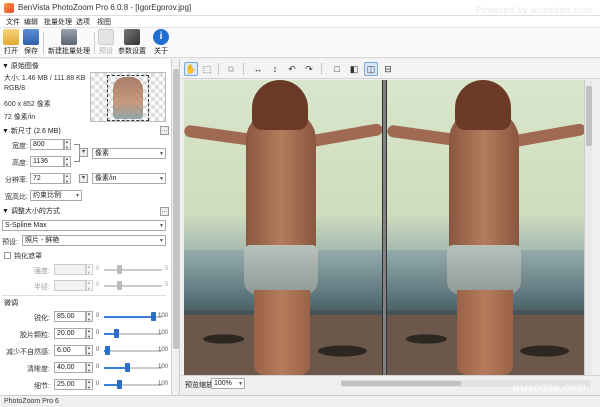  I want to click on resolution-input: 72, so click(47, 178).